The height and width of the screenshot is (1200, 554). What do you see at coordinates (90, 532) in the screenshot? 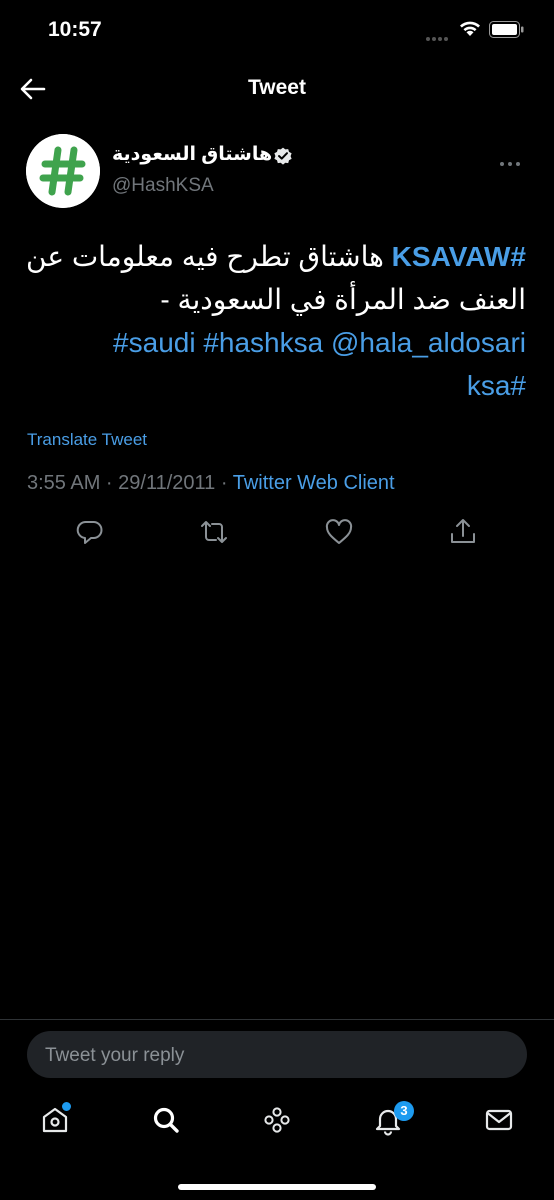
I see `reply-icon` at bounding box center [90, 532].